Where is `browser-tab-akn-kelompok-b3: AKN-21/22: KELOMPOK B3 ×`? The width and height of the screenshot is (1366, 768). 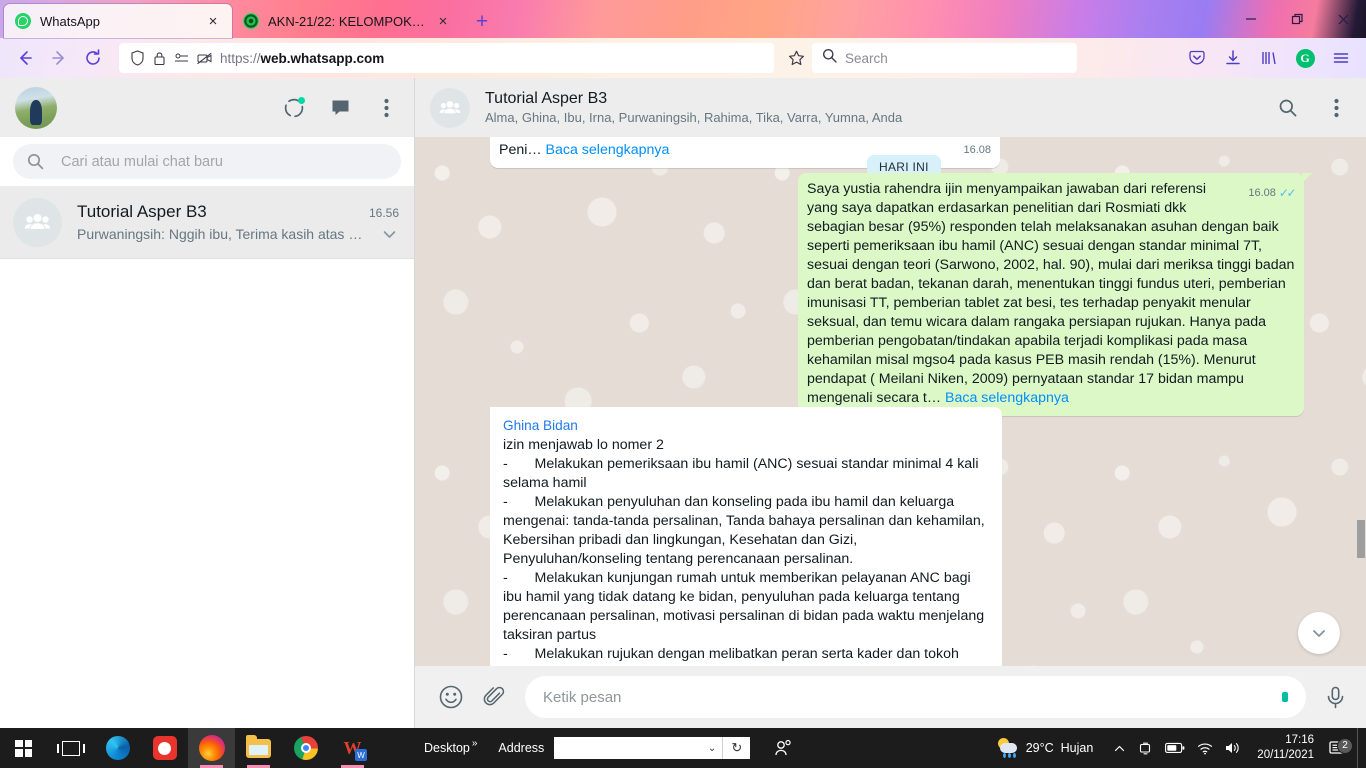
browser-tab-akn-kelompok-b3: AKN-21/22: KELOMPOK B3 × is located at coordinates (347, 21).